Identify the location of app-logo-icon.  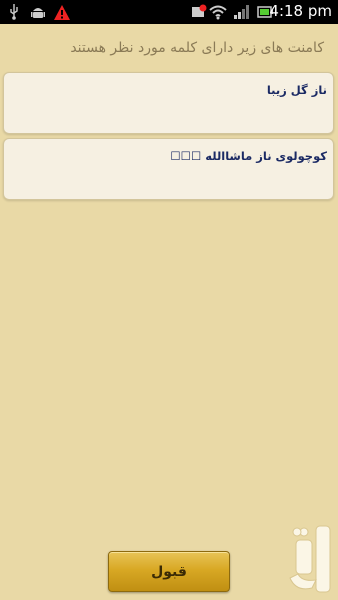
(311, 559).